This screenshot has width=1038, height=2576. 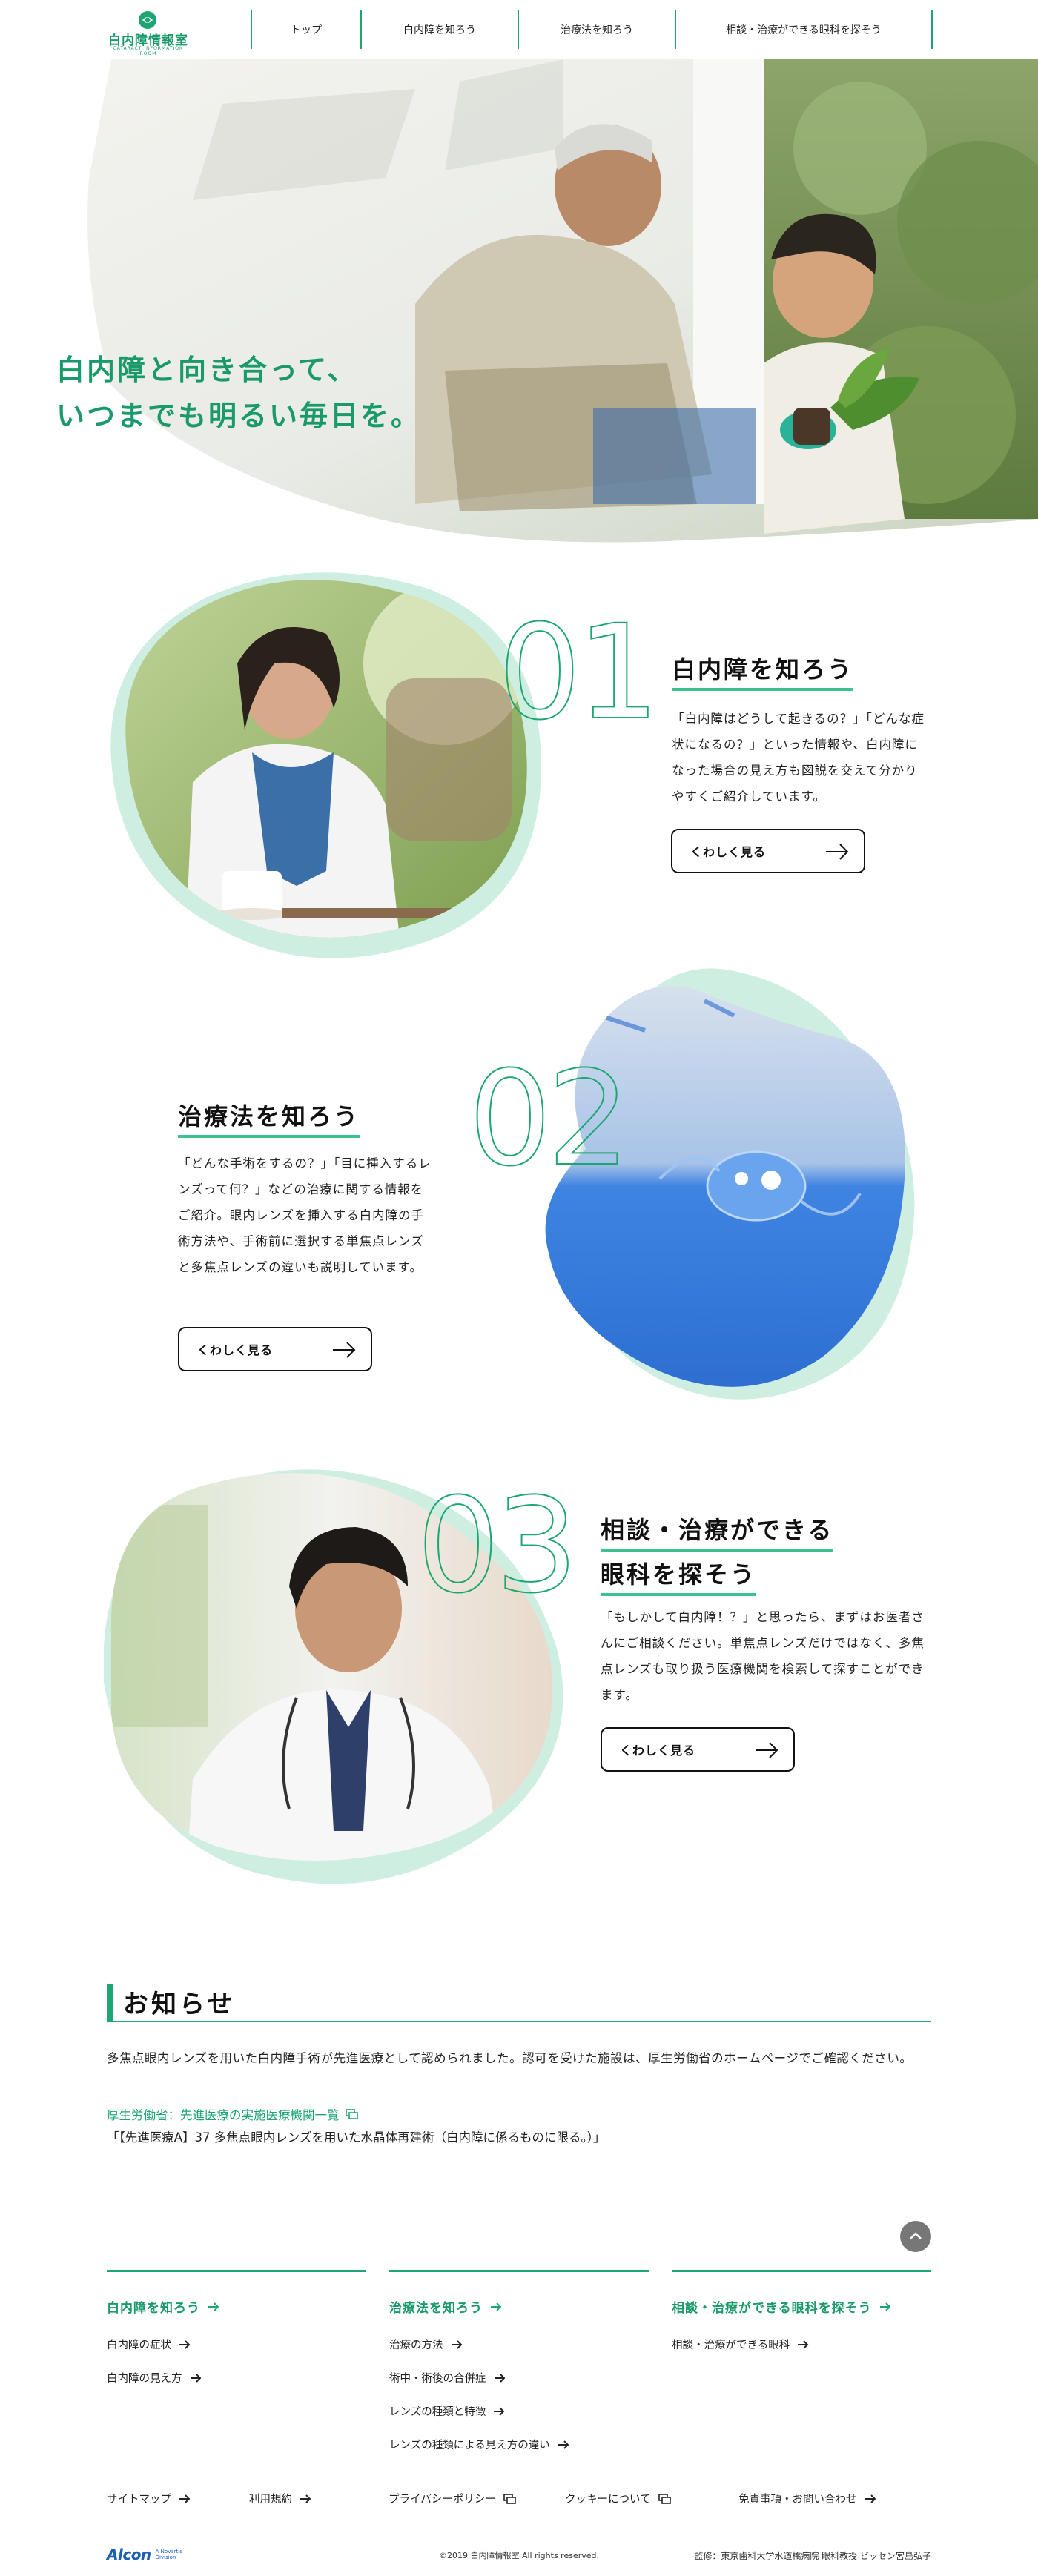 What do you see at coordinates (679, 1576) in the screenshot?
I see `section-title-line2: 眼科を探そう` at bounding box center [679, 1576].